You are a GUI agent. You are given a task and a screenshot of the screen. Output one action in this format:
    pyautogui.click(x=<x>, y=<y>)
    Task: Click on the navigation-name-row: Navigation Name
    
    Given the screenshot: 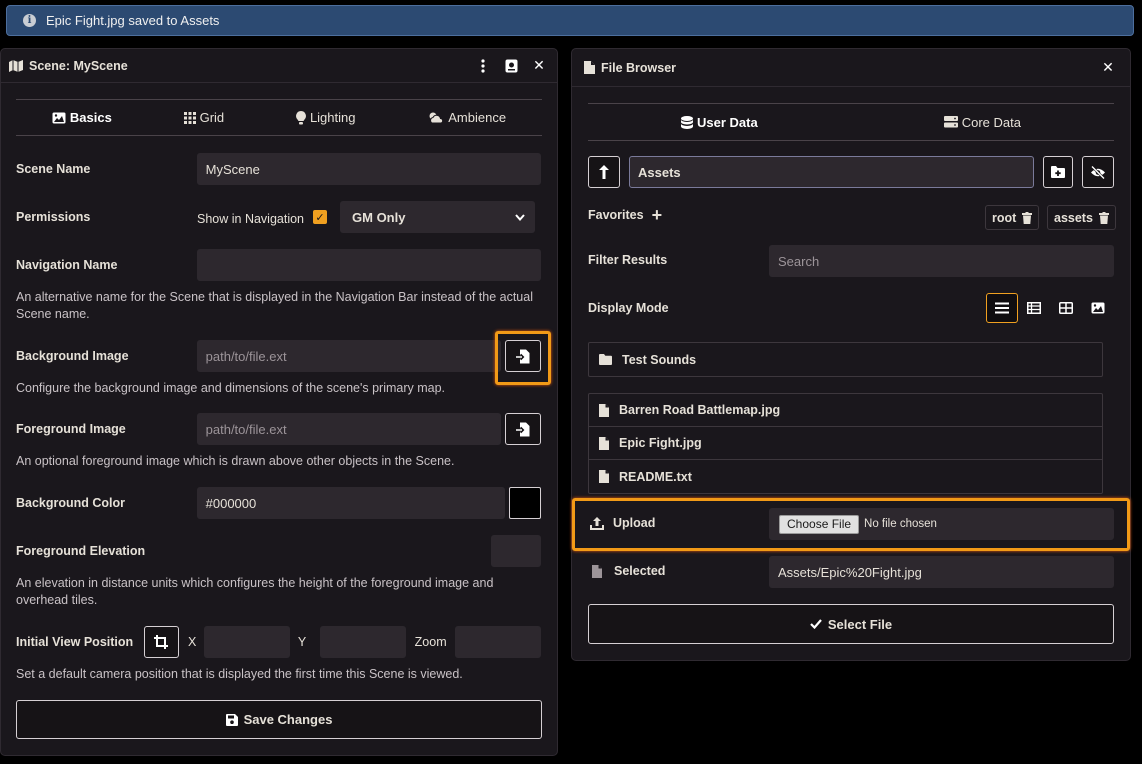 What is the action you would take?
    pyautogui.click(x=278, y=265)
    